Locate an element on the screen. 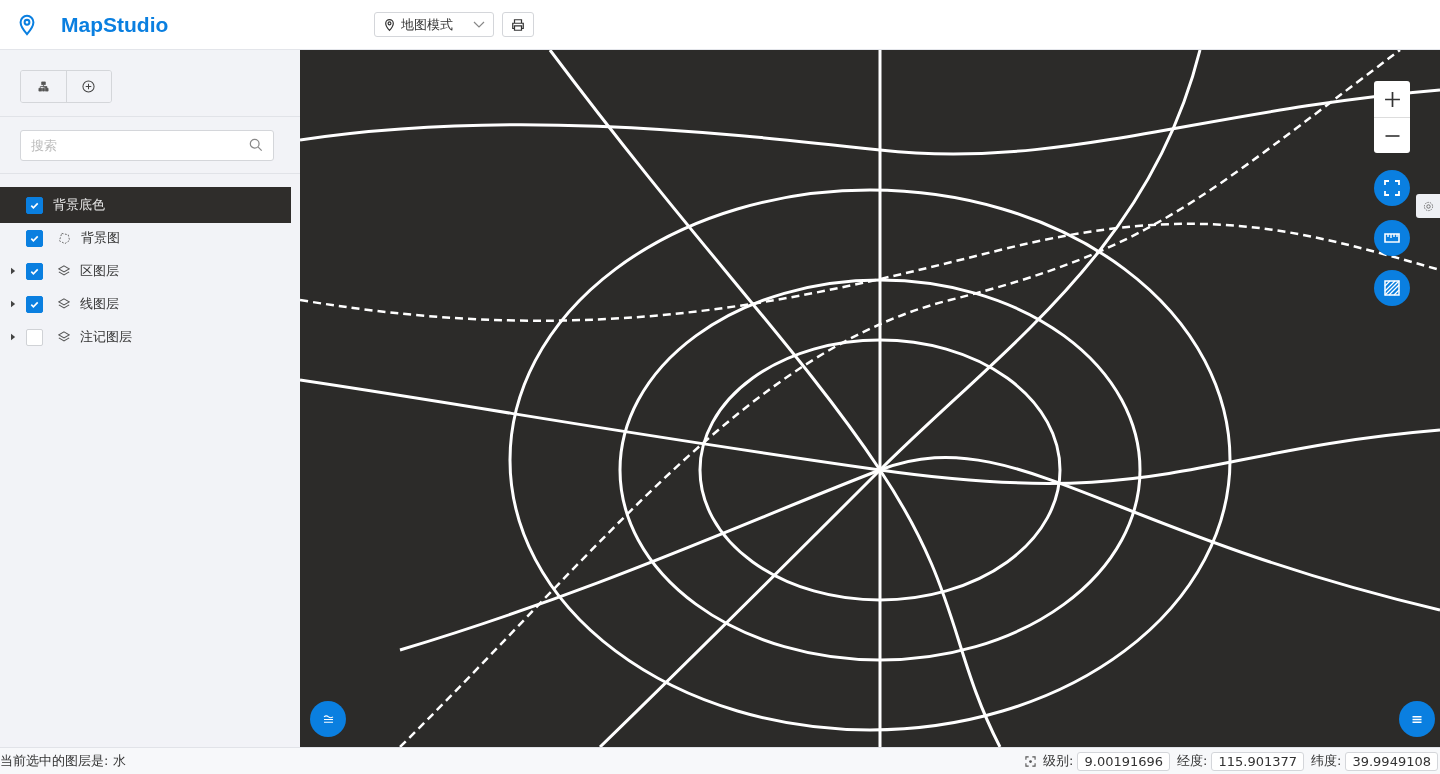 The image size is (1440, 774). measure-button is located at coordinates (1392, 238).